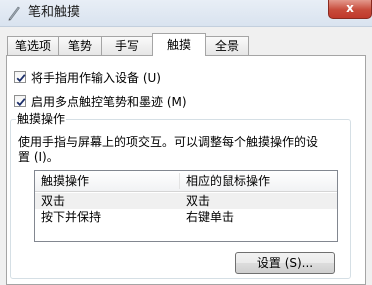 This screenshot has width=372, height=285. I want to click on tab-strip: 笔选项 笔势 手写 触摸 全景, so click(186, 44).